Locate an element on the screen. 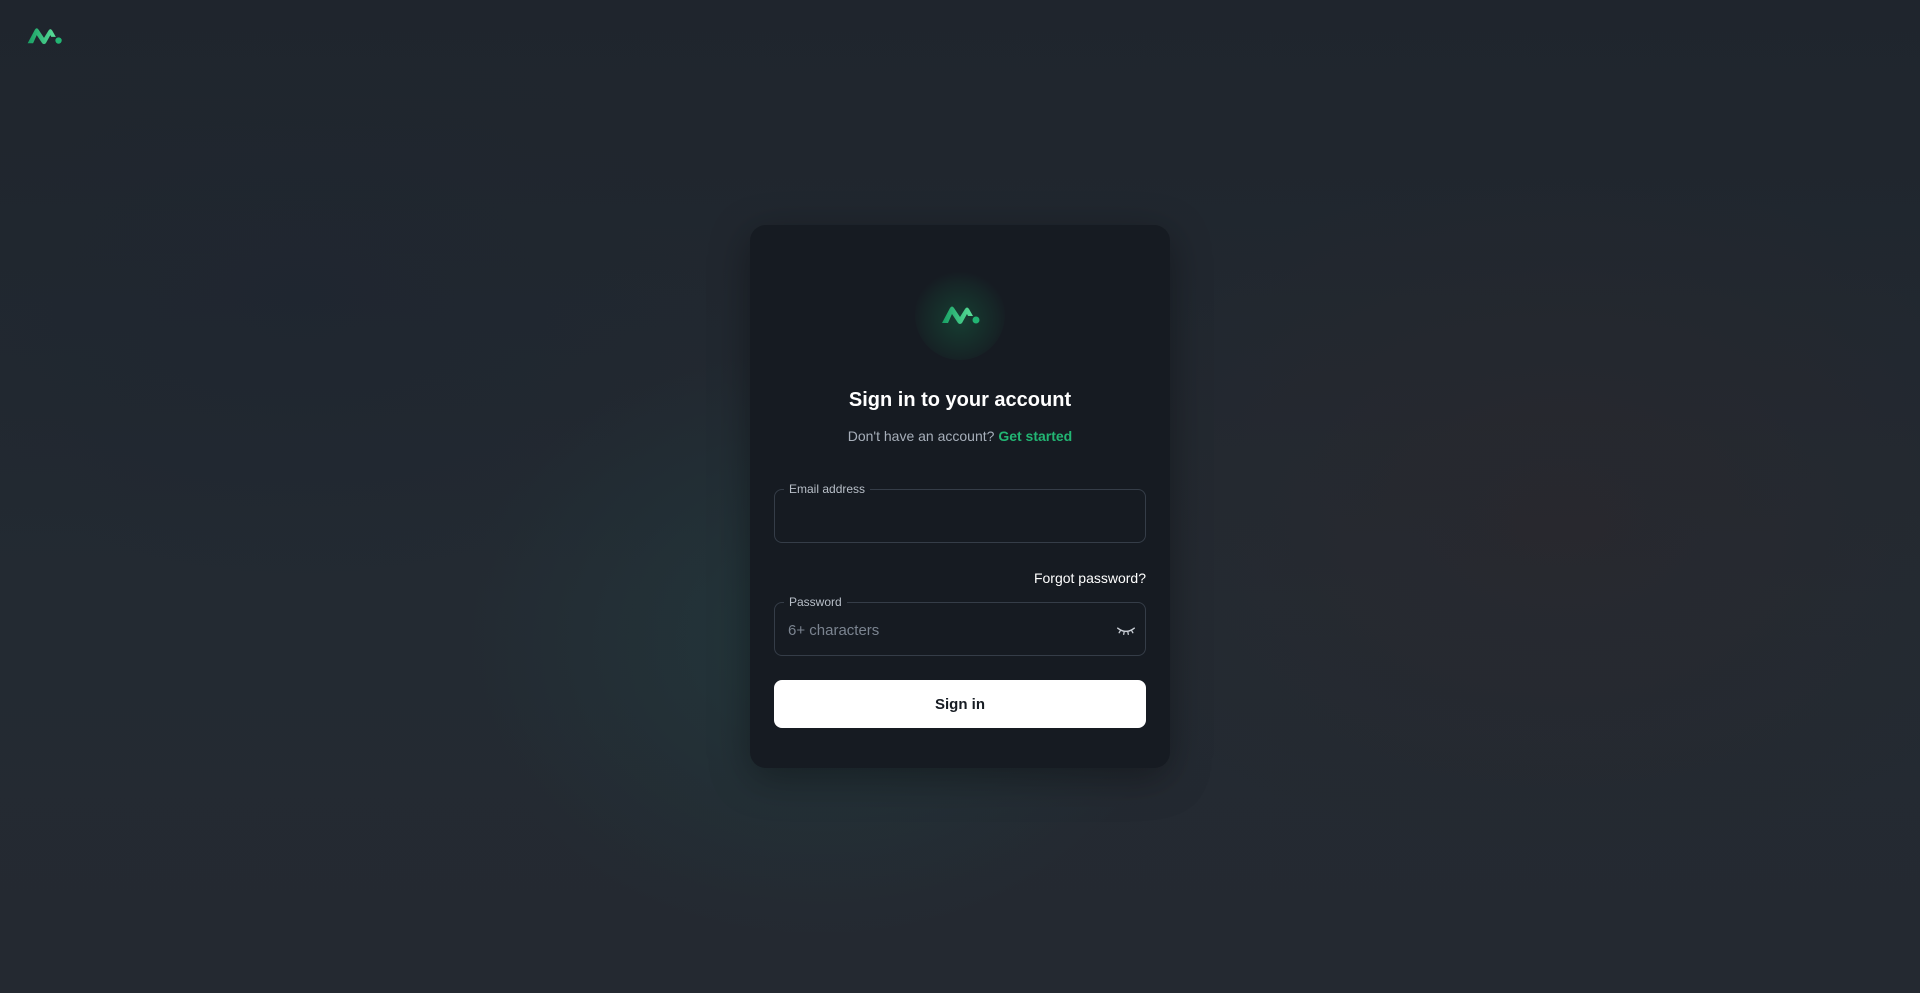 This screenshot has height=993, width=1920. email-field: Email address is located at coordinates (960, 512).